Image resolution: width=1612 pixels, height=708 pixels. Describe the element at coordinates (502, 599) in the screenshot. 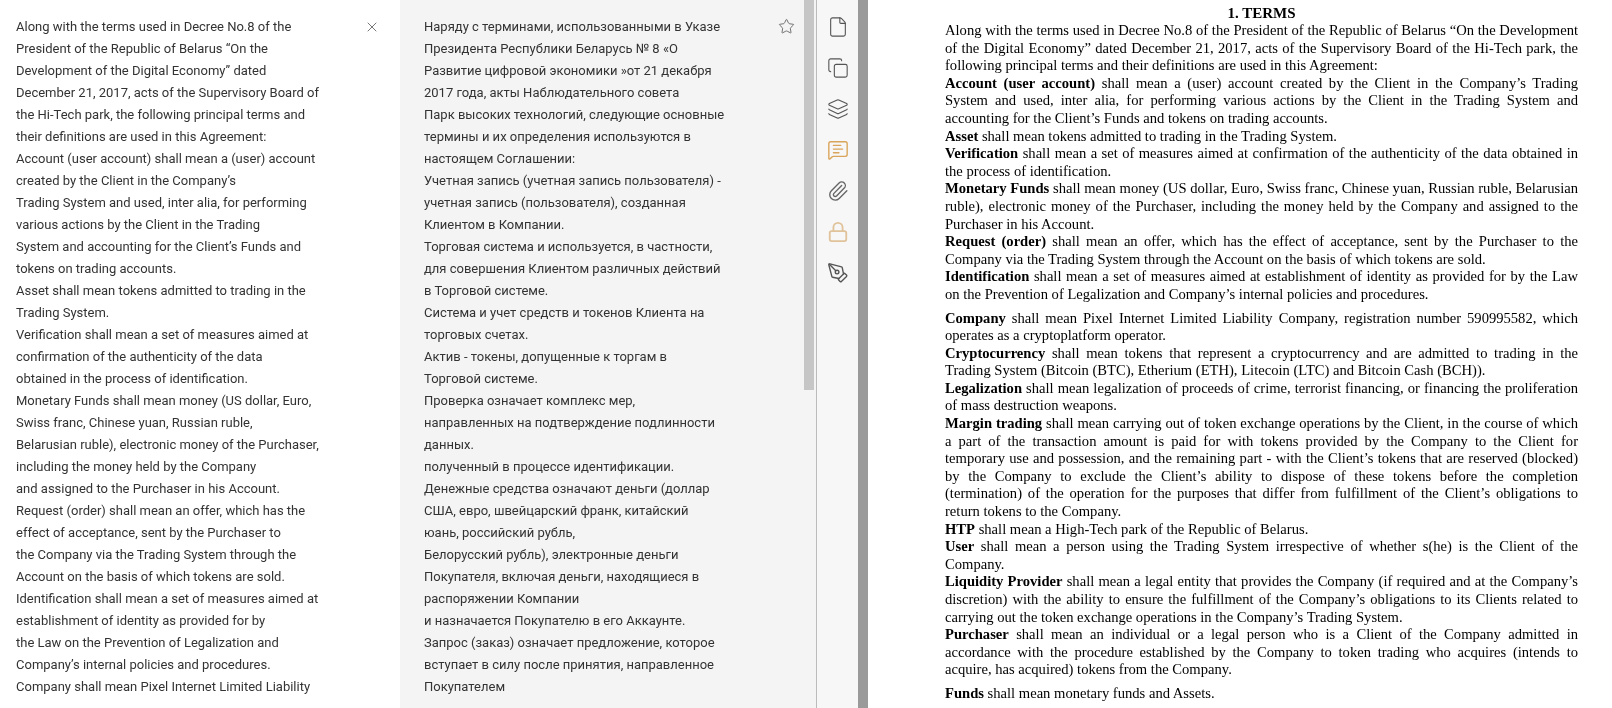

I see `translation-text-line: распоряжении Компании` at that location.